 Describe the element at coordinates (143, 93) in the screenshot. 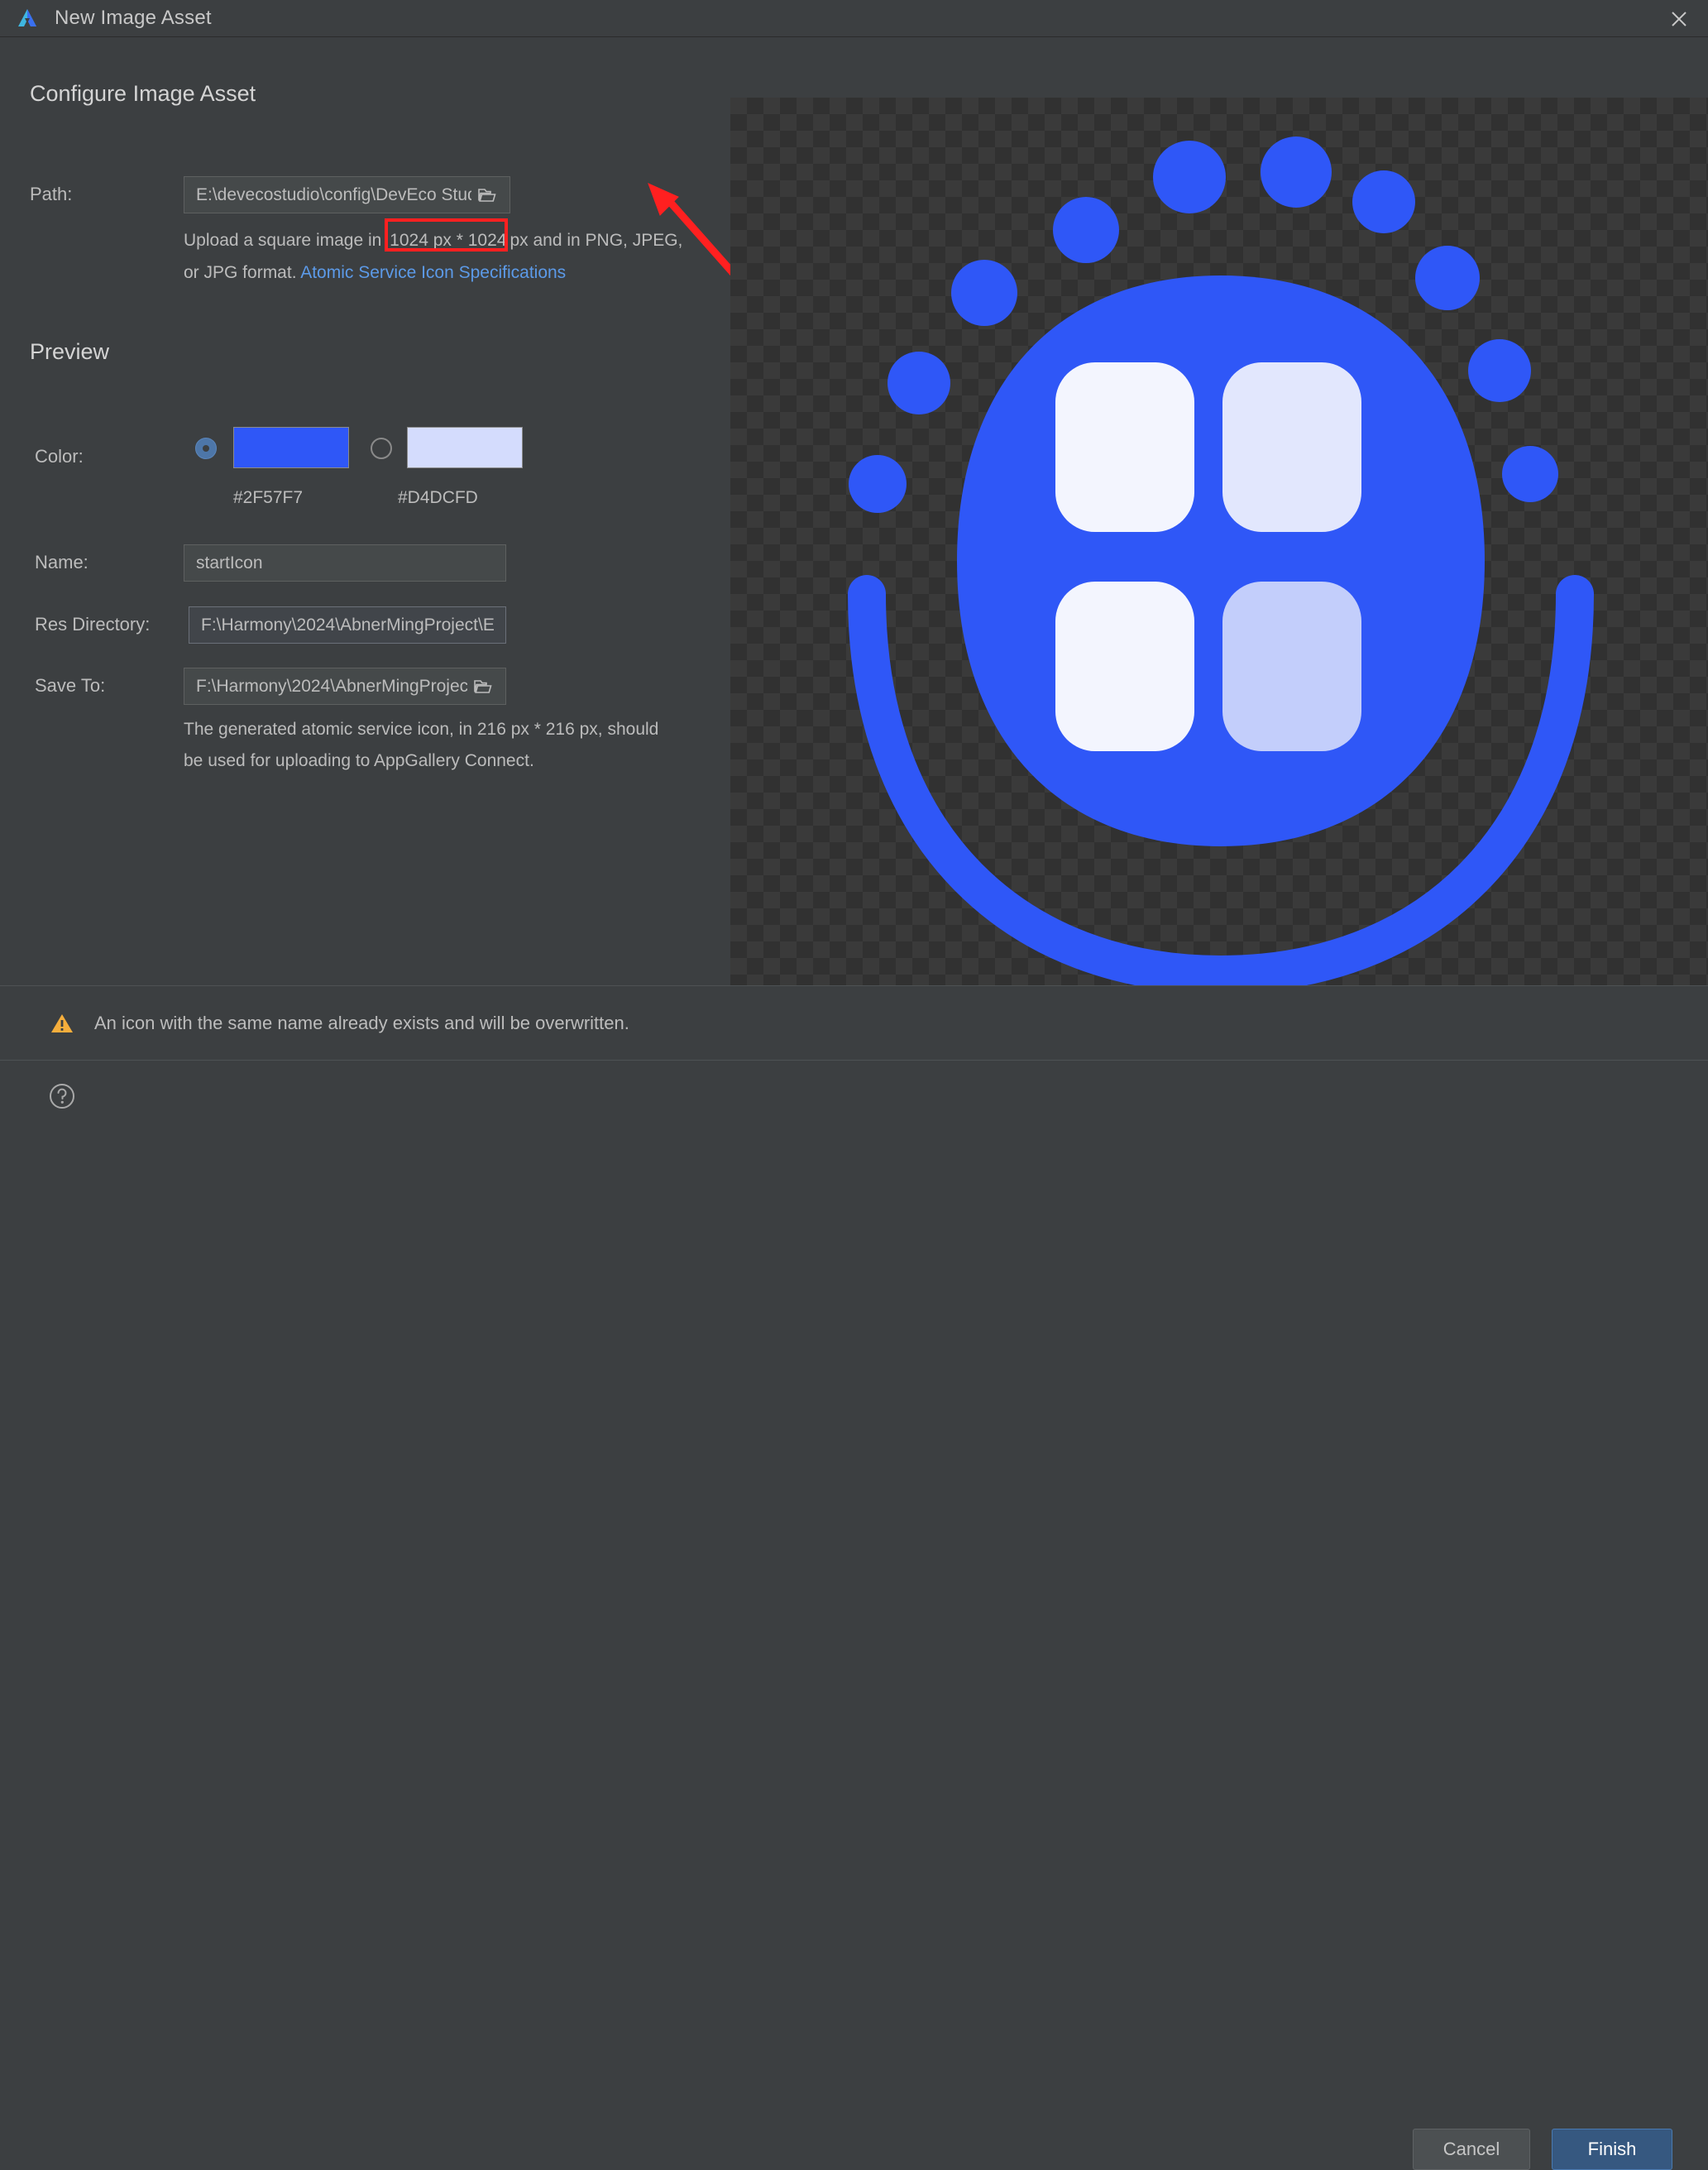

I see `section-heading-configure: Configure Image Asset` at that location.